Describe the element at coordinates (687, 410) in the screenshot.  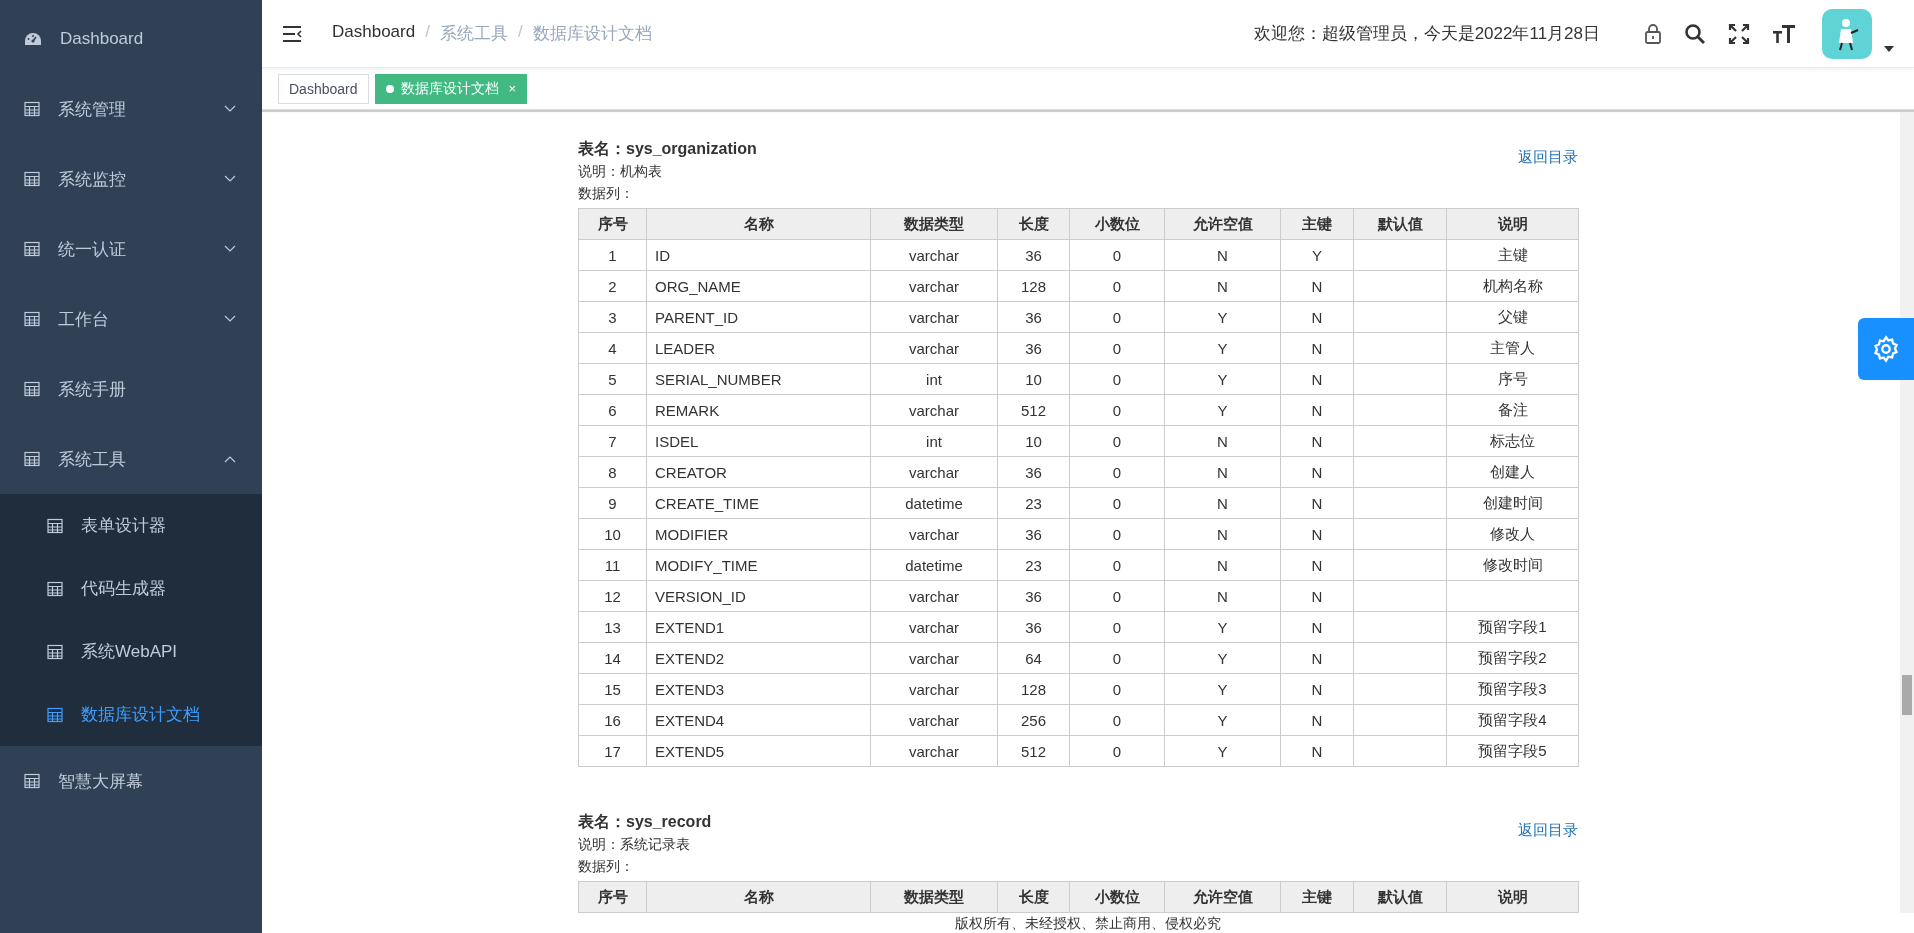
I see `table-cell: REMARK` at that location.